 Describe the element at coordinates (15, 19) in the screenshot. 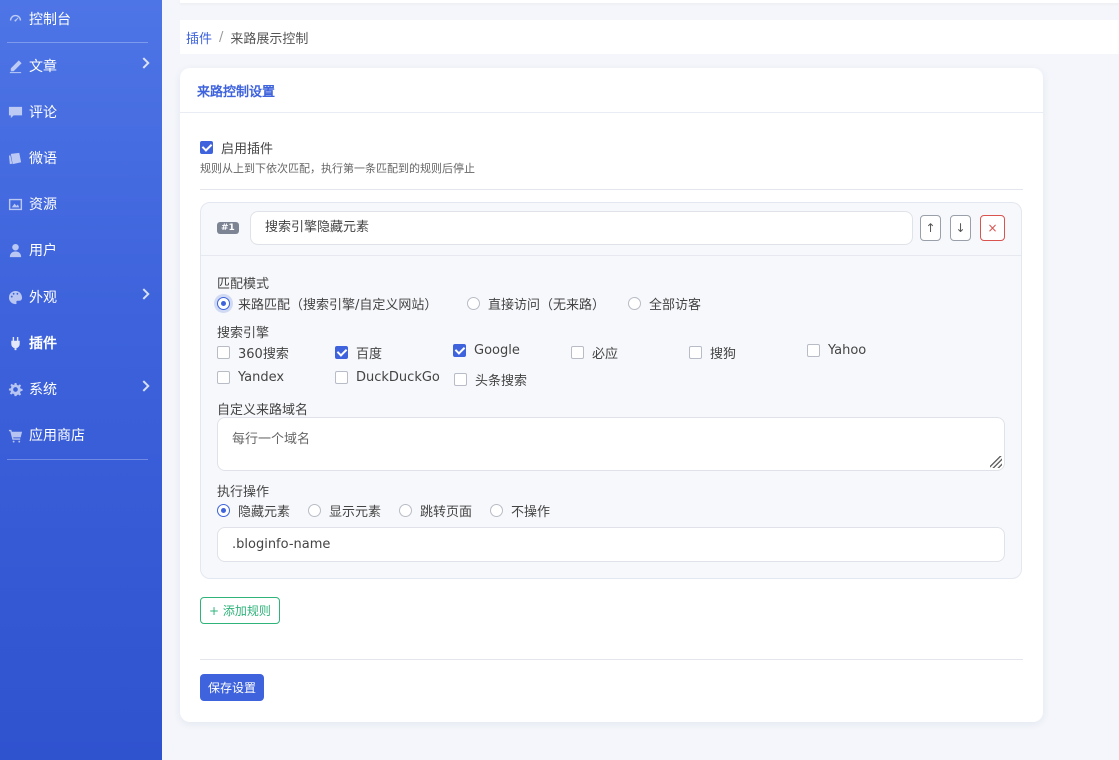

I see `dashboard-icon` at that location.